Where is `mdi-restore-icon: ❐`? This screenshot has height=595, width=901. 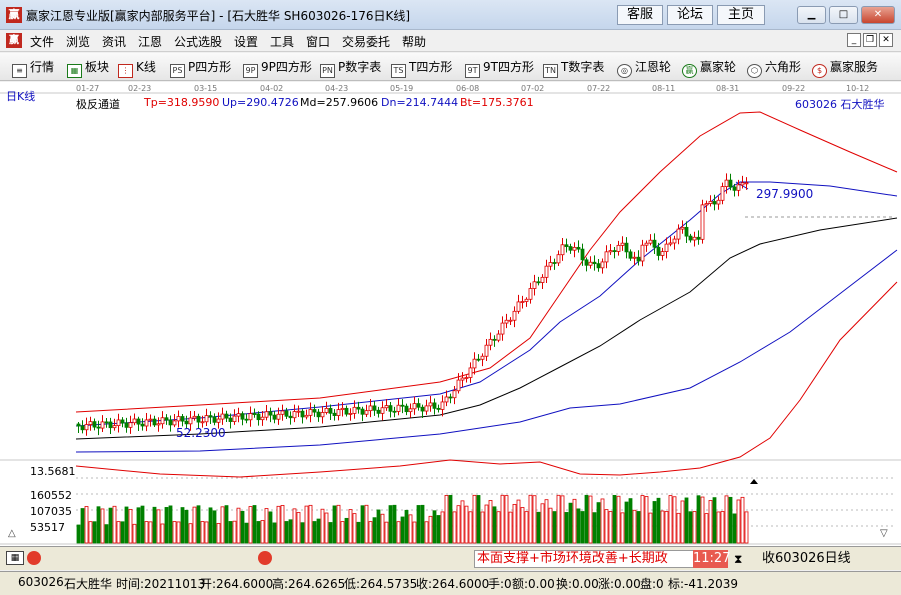 mdi-restore-icon: ❐ is located at coordinates (870, 40).